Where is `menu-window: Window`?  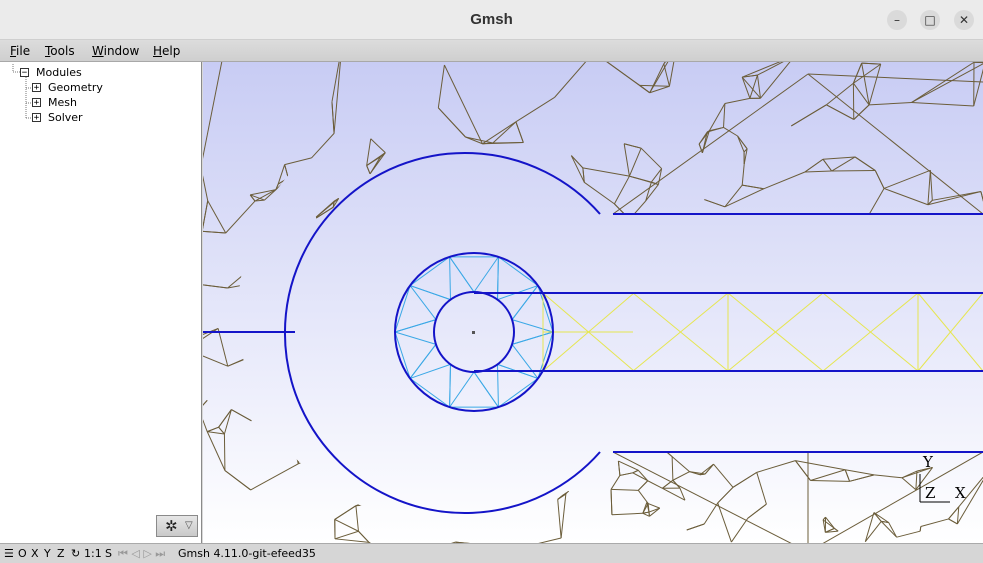 menu-window: Window is located at coordinates (115, 51).